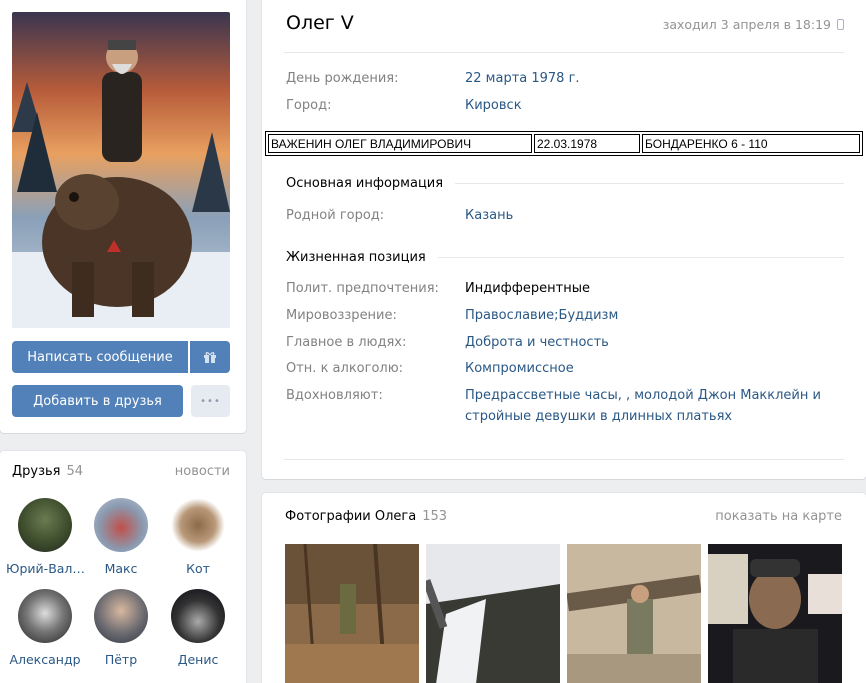  What do you see at coordinates (335, 215) in the screenshot?
I see `info-label: Родной город:` at bounding box center [335, 215].